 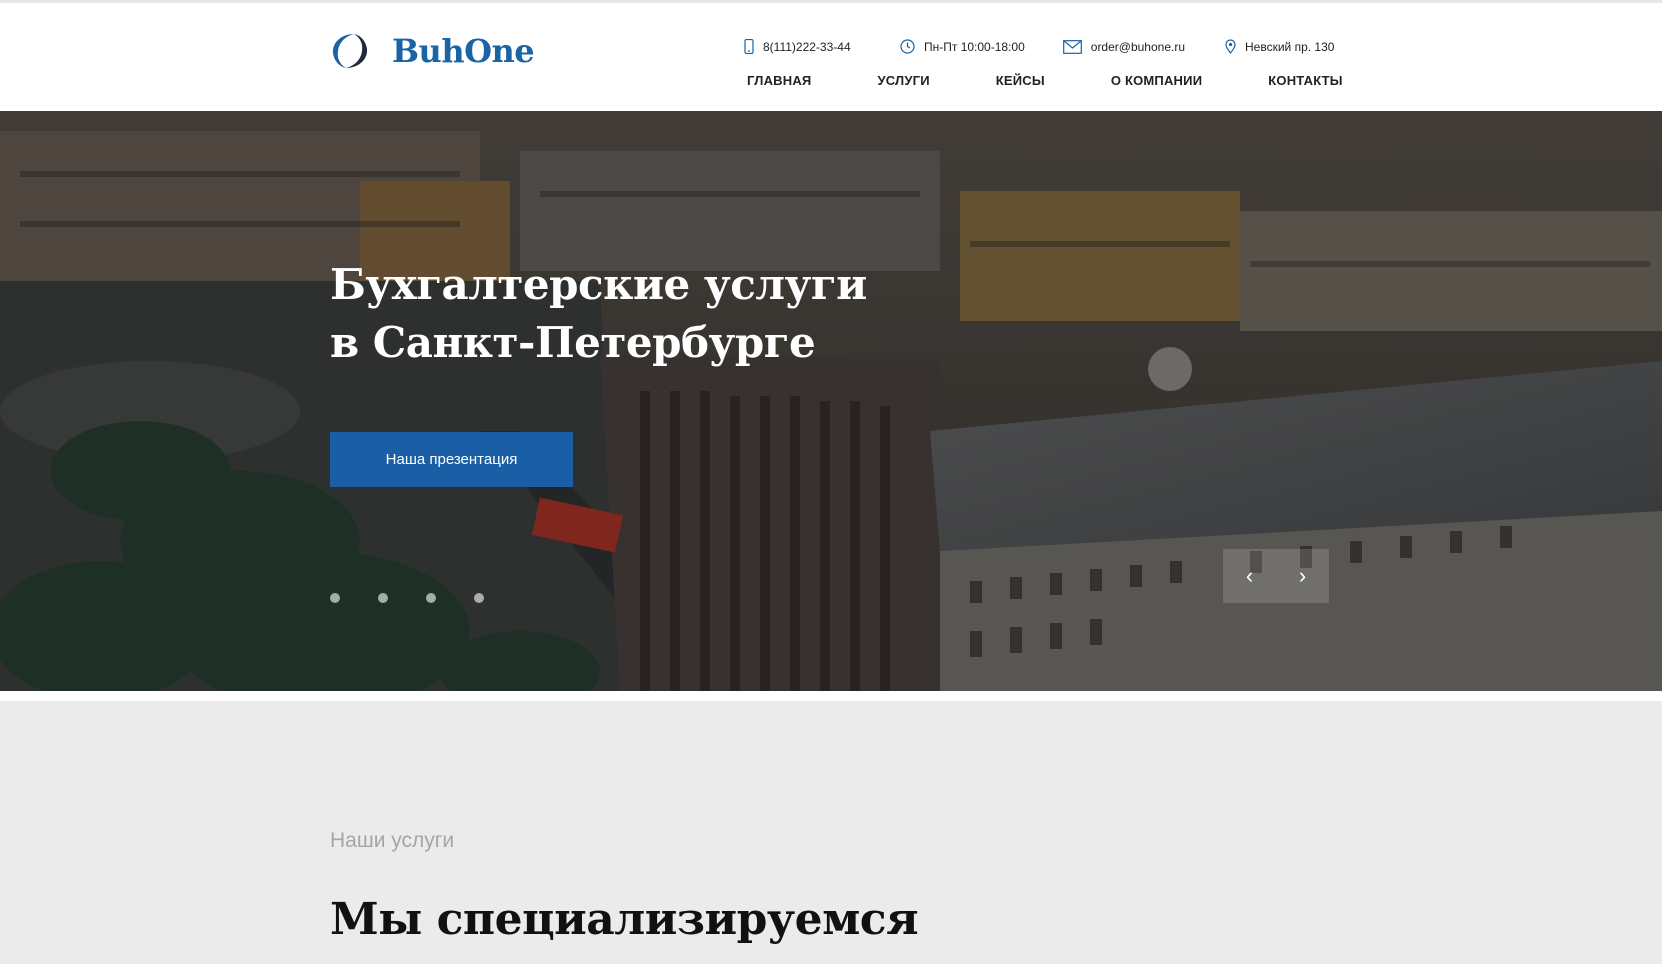 What do you see at coordinates (598, 314) in the screenshot?
I see `hero-title: Бухгалтерские услуги в Санкт-Петербурге` at bounding box center [598, 314].